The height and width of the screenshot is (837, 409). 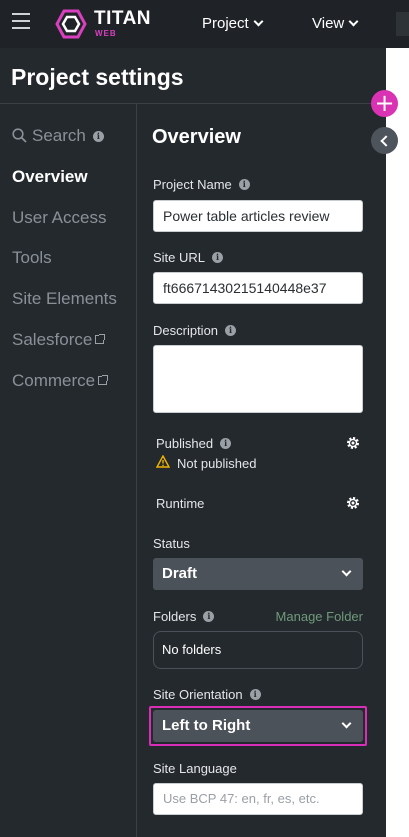 I want to click on project-name-label: Project Name i, so click(x=201, y=184).